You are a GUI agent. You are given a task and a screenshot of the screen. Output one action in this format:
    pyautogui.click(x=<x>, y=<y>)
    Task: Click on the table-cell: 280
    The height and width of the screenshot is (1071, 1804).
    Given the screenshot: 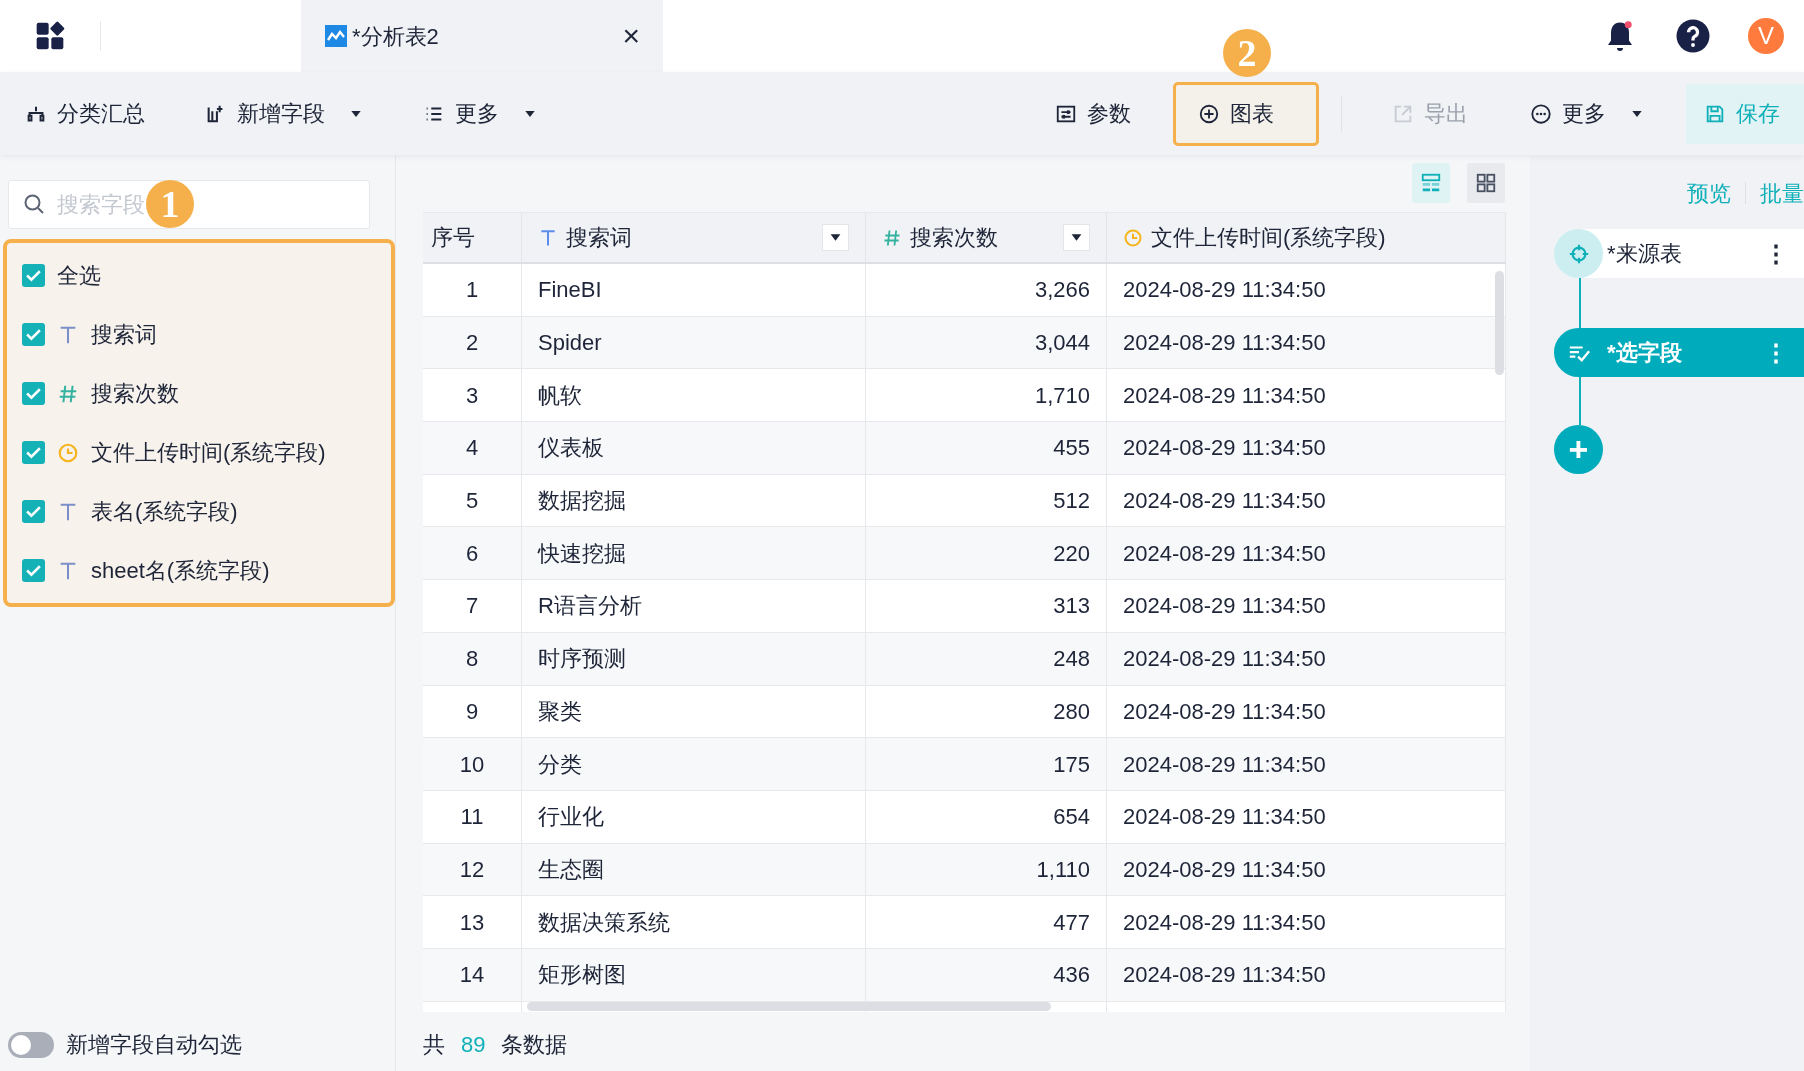 What is the action you would take?
    pyautogui.click(x=986, y=711)
    